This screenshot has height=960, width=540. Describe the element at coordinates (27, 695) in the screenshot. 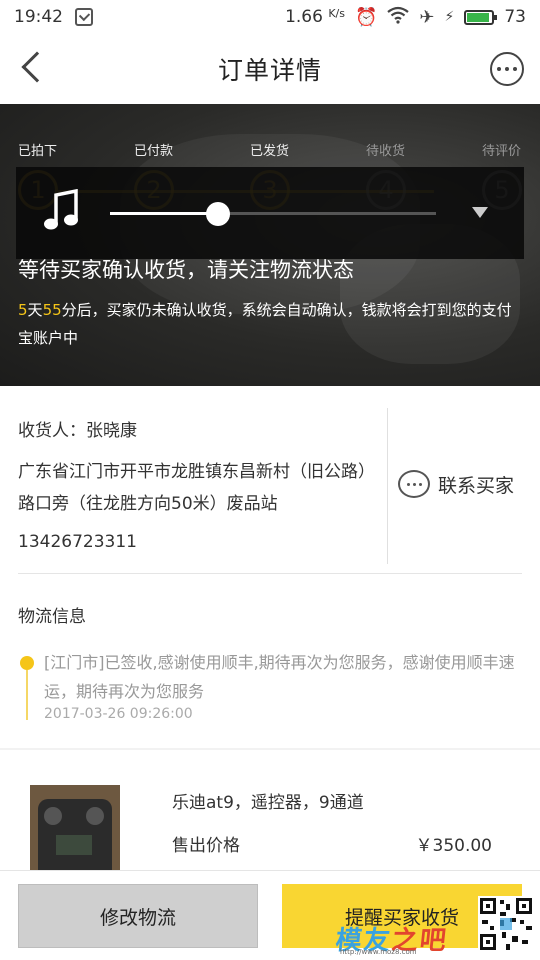

I see `timeline-line` at that location.